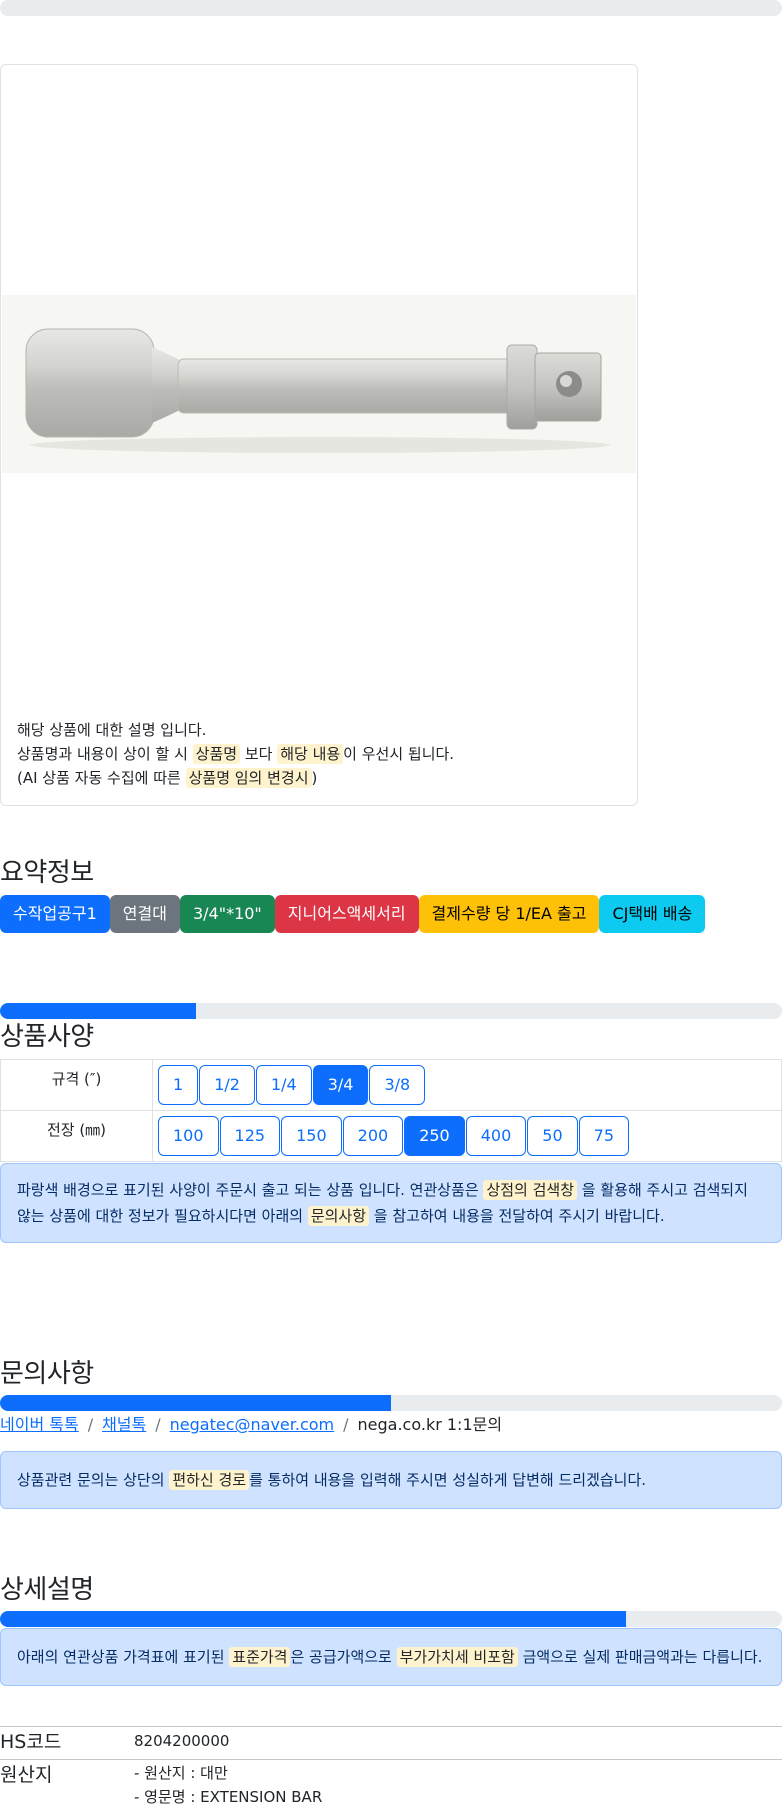 Image resolution: width=782 pixels, height=1809 pixels. What do you see at coordinates (112, 730) in the screenshot?
I see `notice-line-1: 해당 상품에 대한 설명 입니다.` at bounding box center [112, 730].